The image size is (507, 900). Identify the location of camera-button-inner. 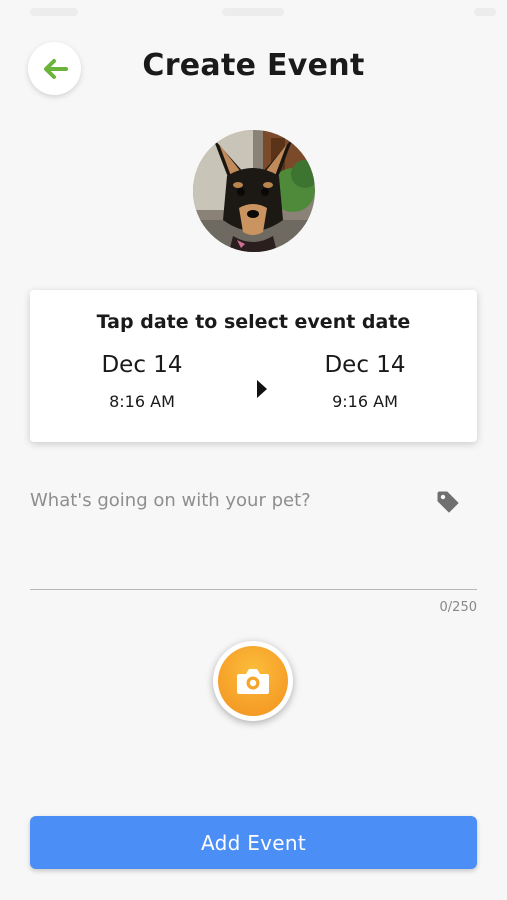
(253, 681).